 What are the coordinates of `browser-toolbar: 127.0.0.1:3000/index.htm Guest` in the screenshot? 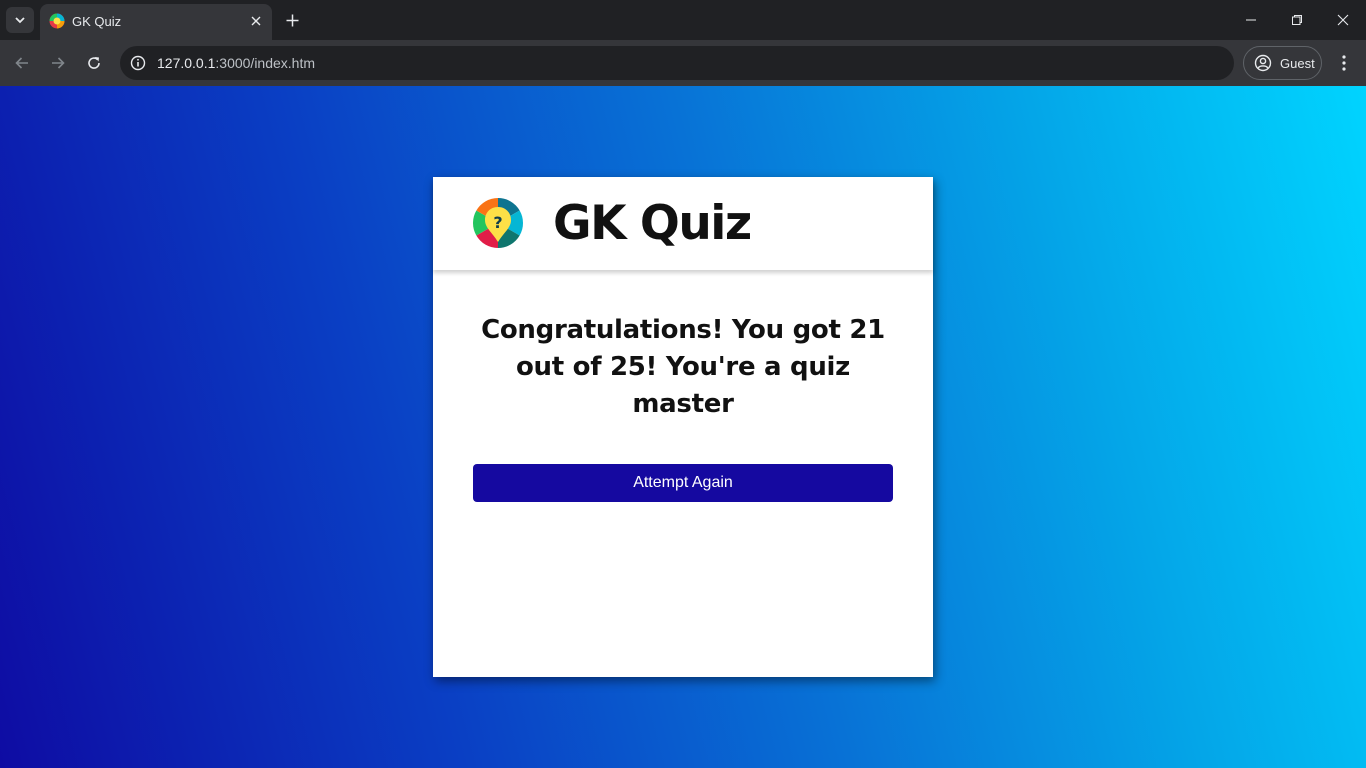 It's located at (683, 63).